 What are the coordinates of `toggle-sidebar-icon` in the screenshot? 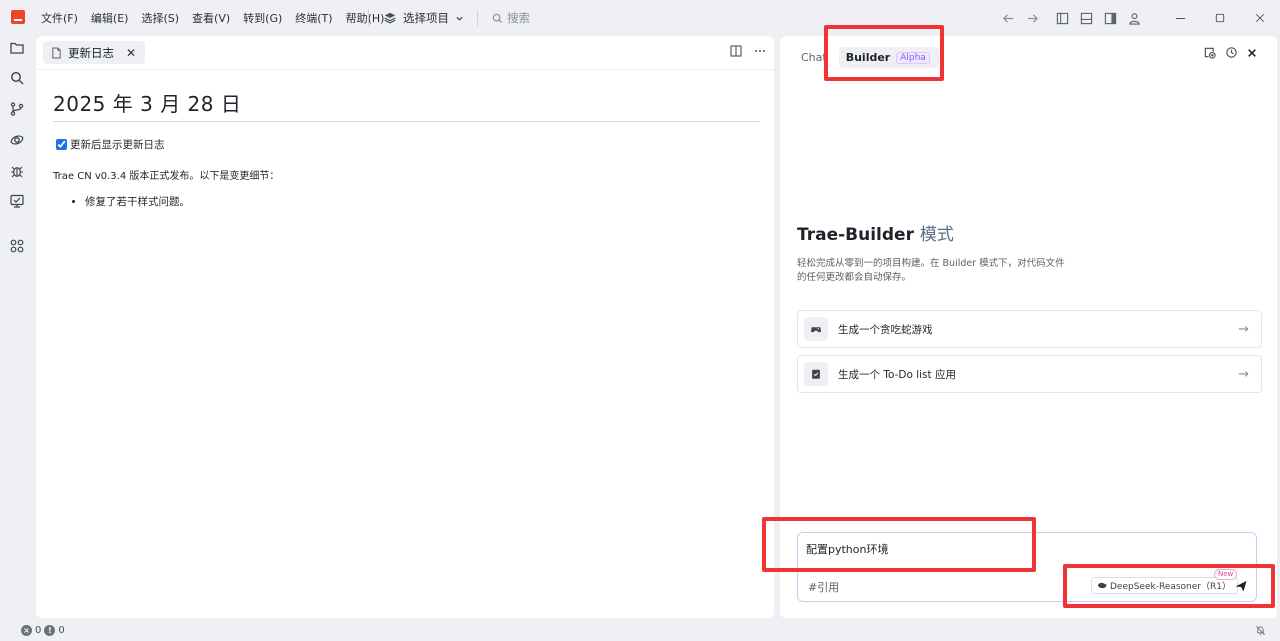 It's located at (1062, 18).